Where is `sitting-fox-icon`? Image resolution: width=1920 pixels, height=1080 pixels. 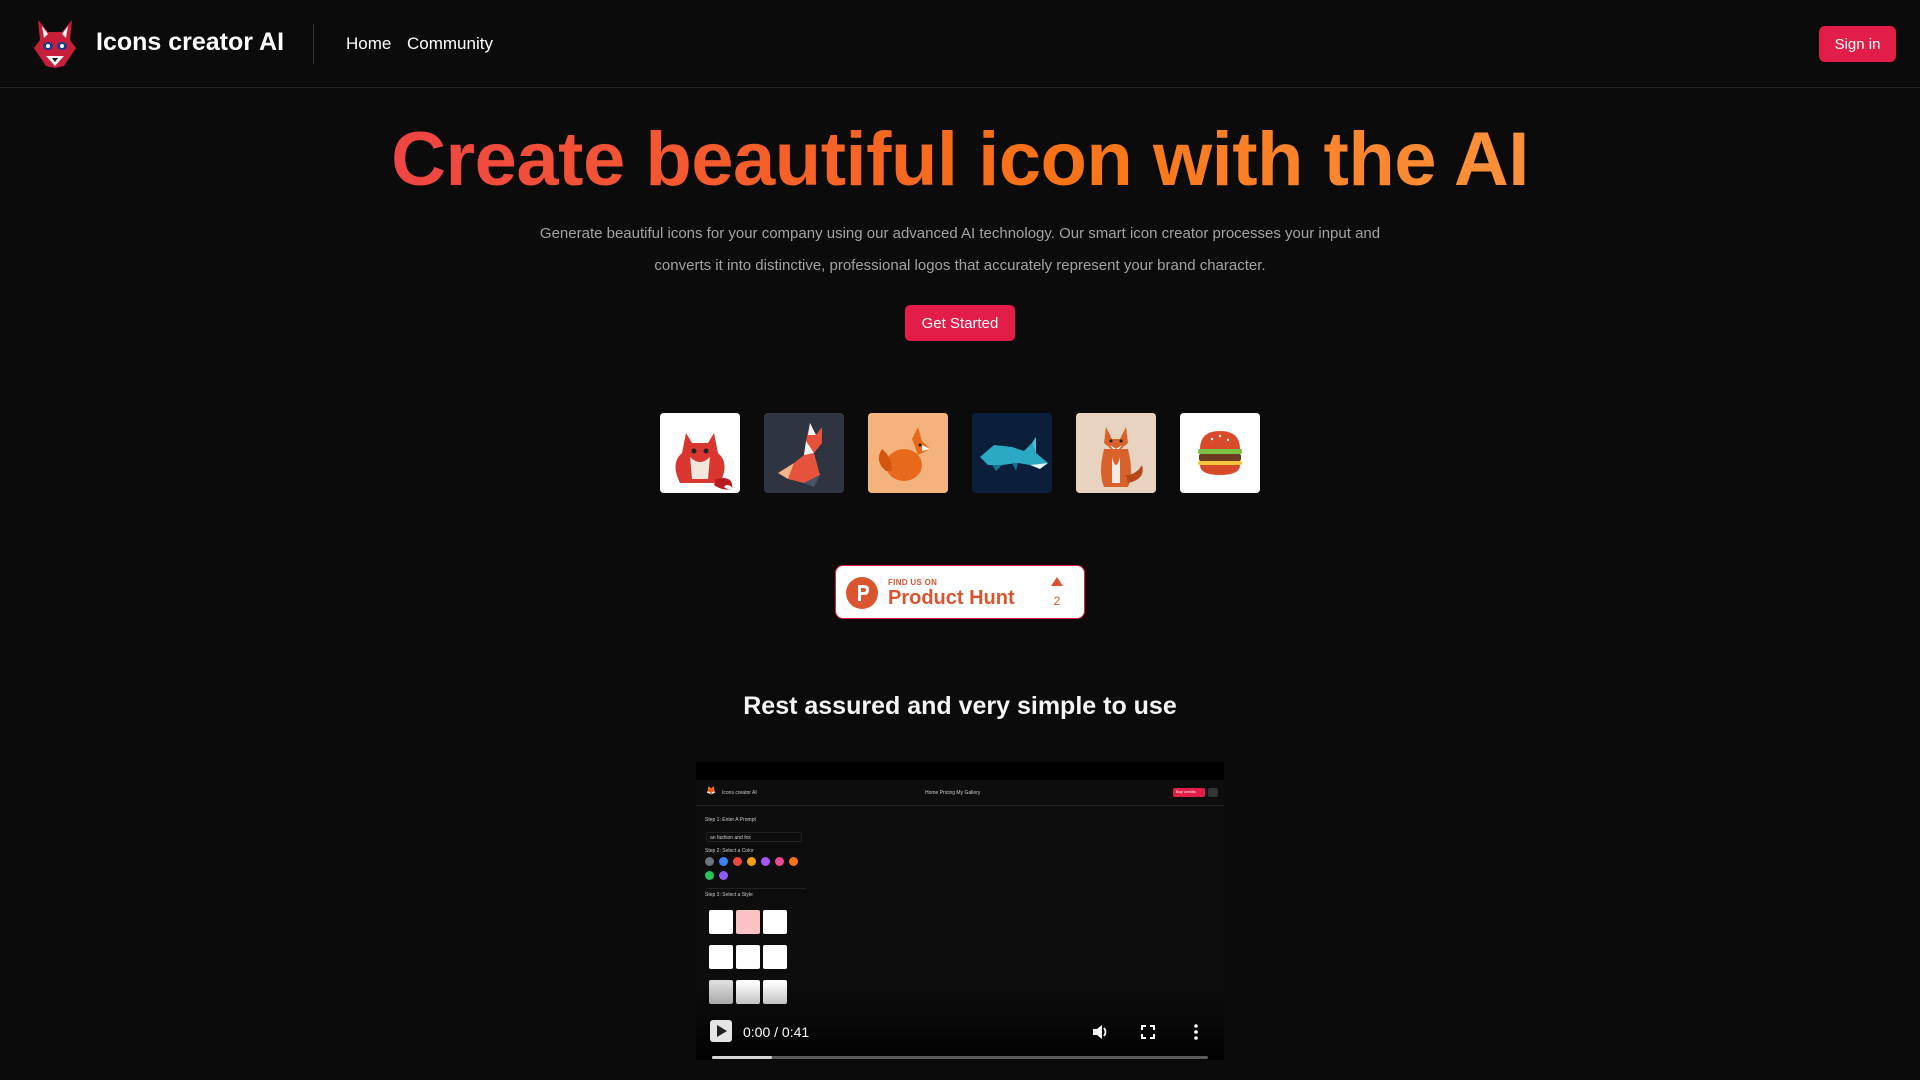
sitting-fox-icon is located at coordinates (1116, 453).